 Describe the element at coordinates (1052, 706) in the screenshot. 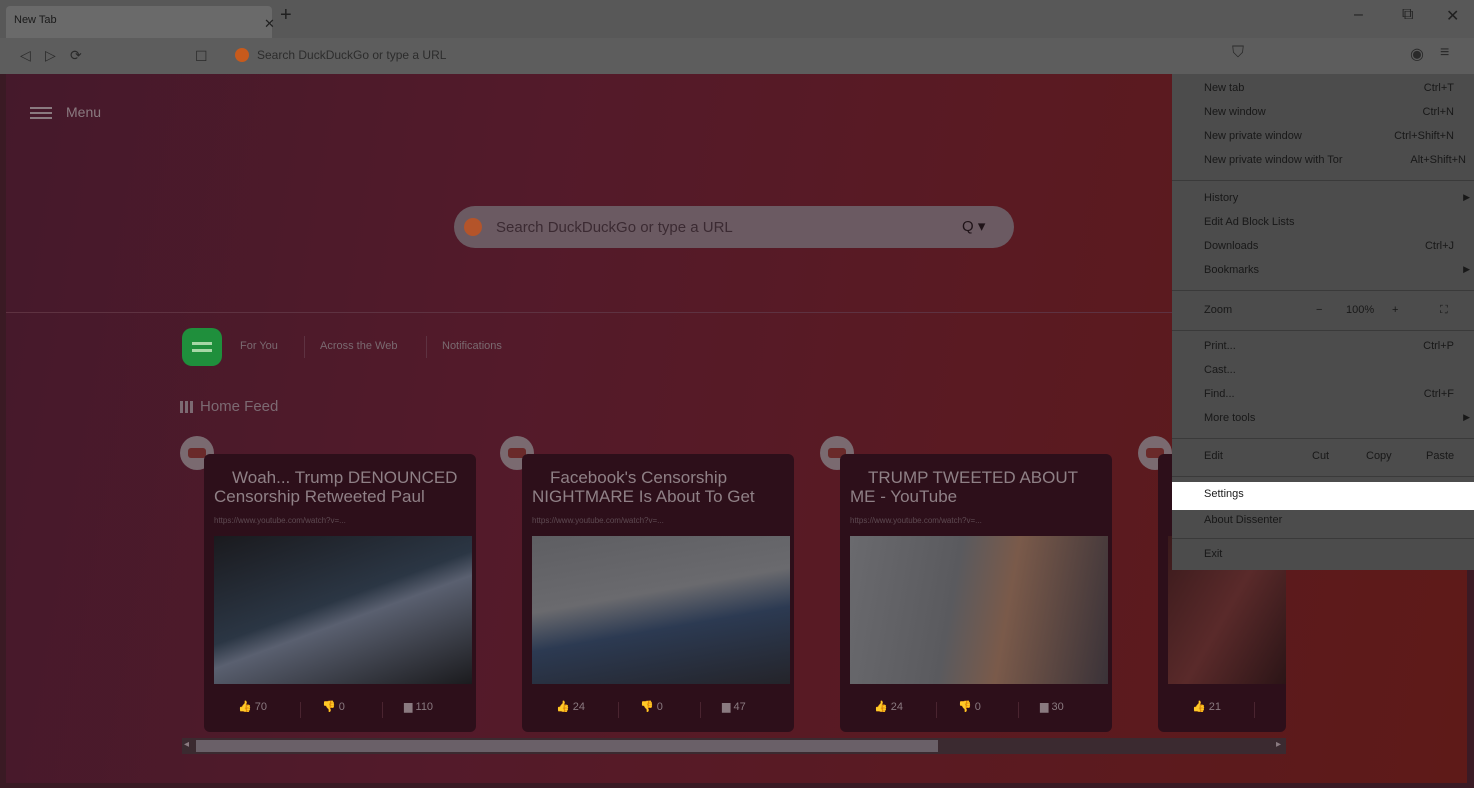

I see `comment-icon: ▆ 30` at that location.